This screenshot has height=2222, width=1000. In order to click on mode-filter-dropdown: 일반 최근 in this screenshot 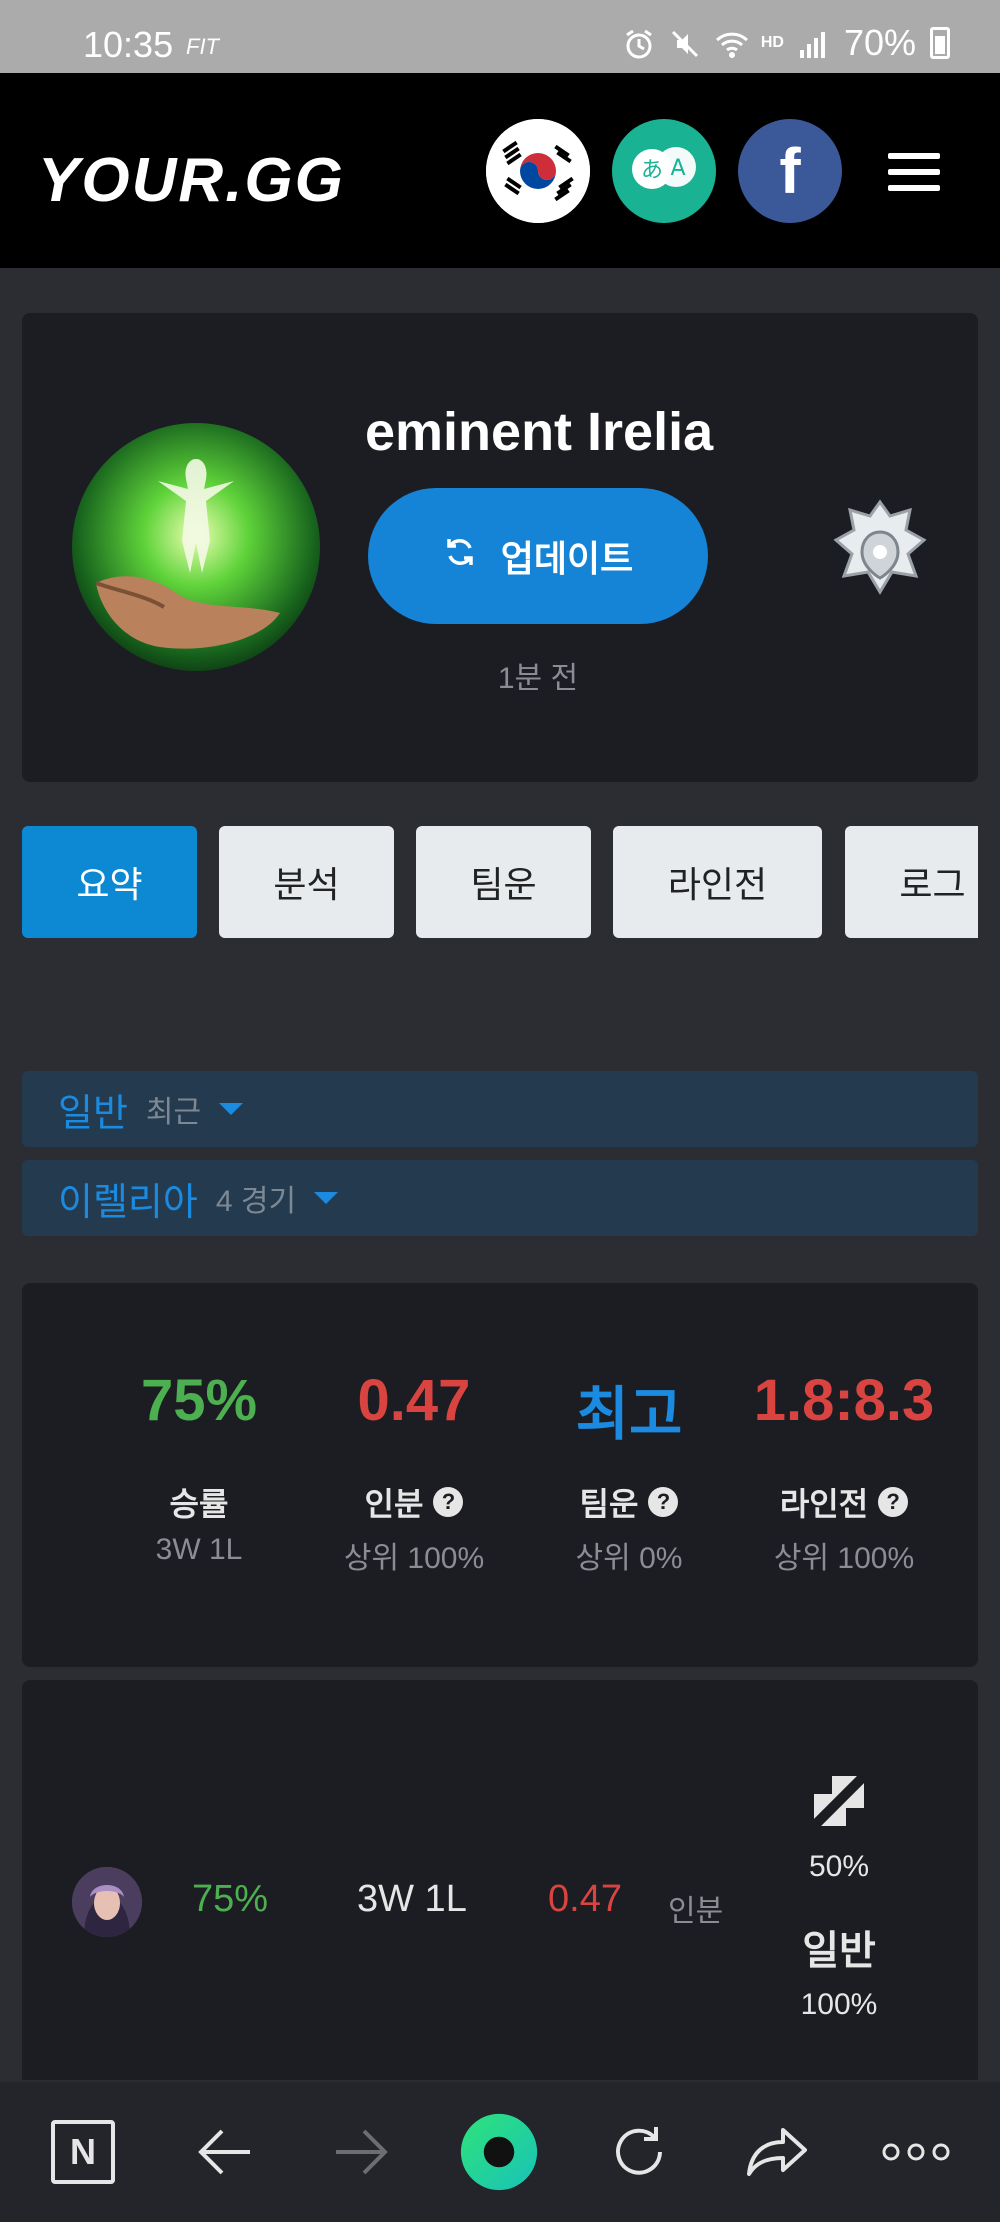, I will do `click(500, 1109)`.